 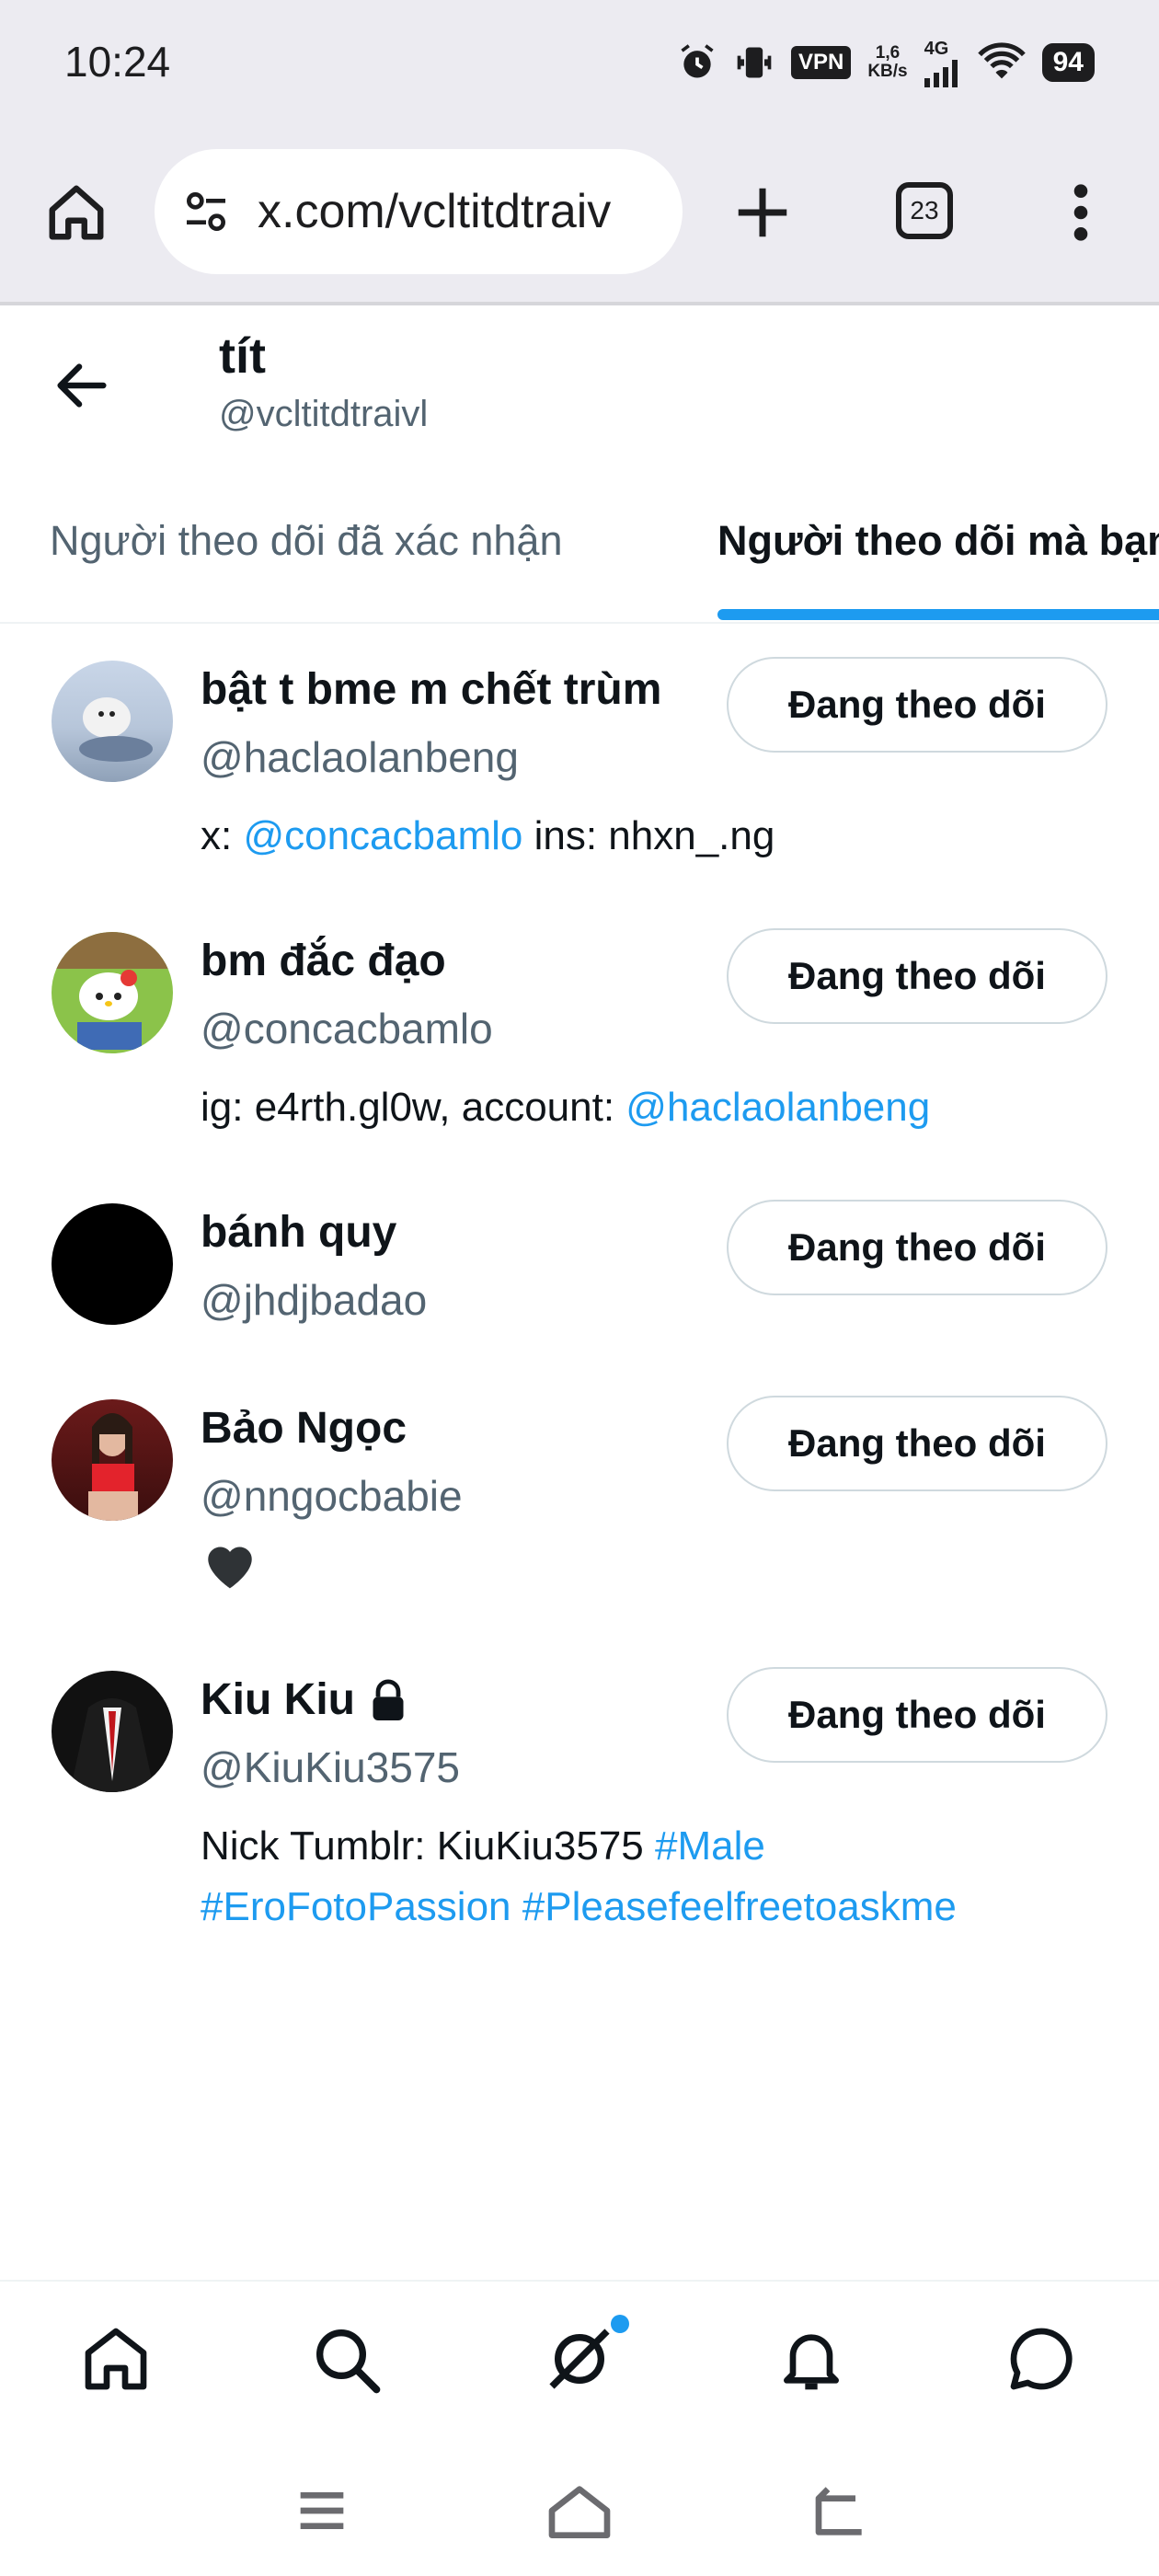 I want to click on user-bio: 🖤, so click(x=651, y=1572).